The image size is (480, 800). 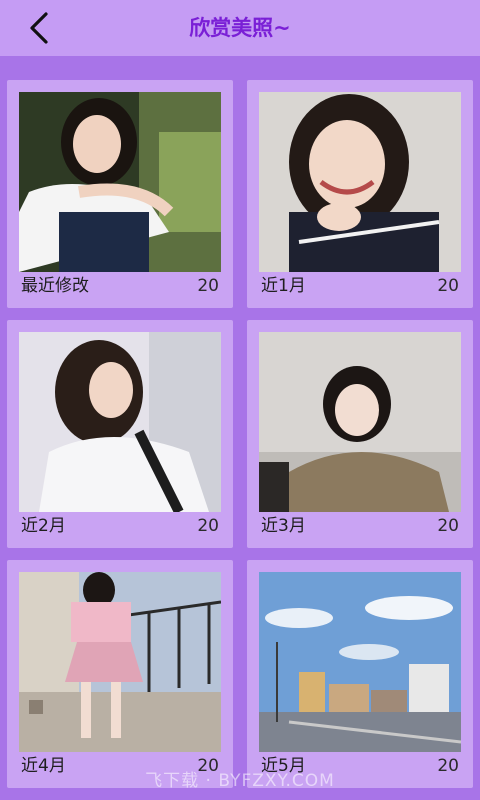 What do you see at coordinates (283, 526) in the screenshot?
I see `album-label: 近3月` at bounding box center [283, 526].